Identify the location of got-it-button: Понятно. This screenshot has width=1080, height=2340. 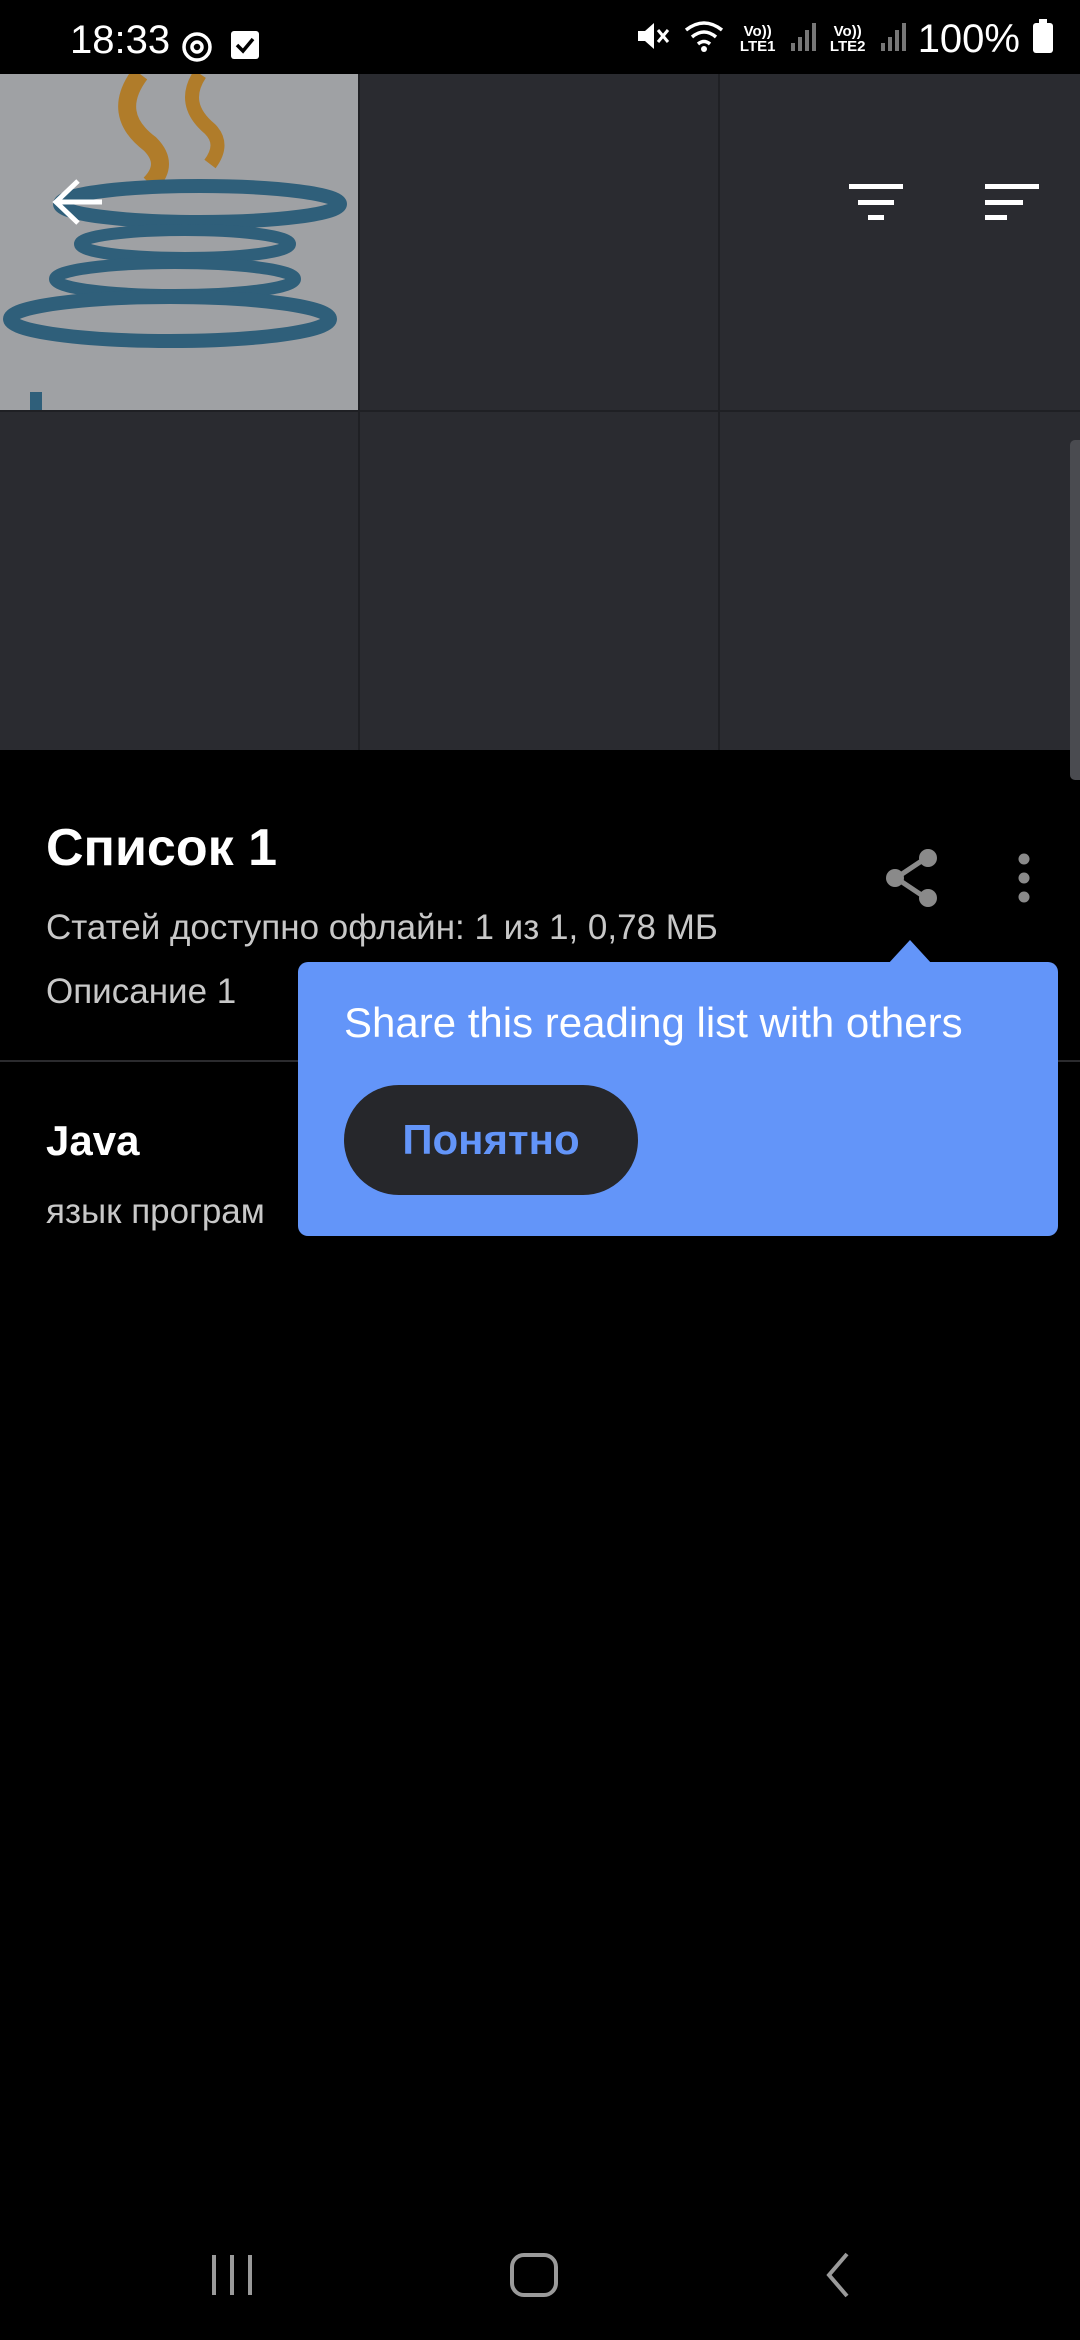
(491, 1140).